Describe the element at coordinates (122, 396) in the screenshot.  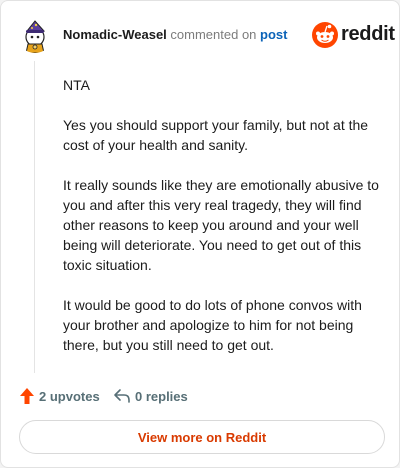
I see `reply-arrow-icon` at that location.